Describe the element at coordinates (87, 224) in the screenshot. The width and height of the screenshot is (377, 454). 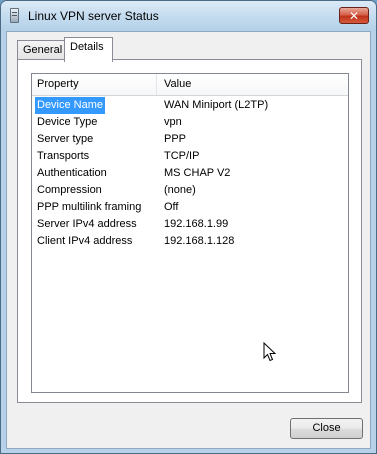
I see `property-cell: Server IPv4 address` at that location.